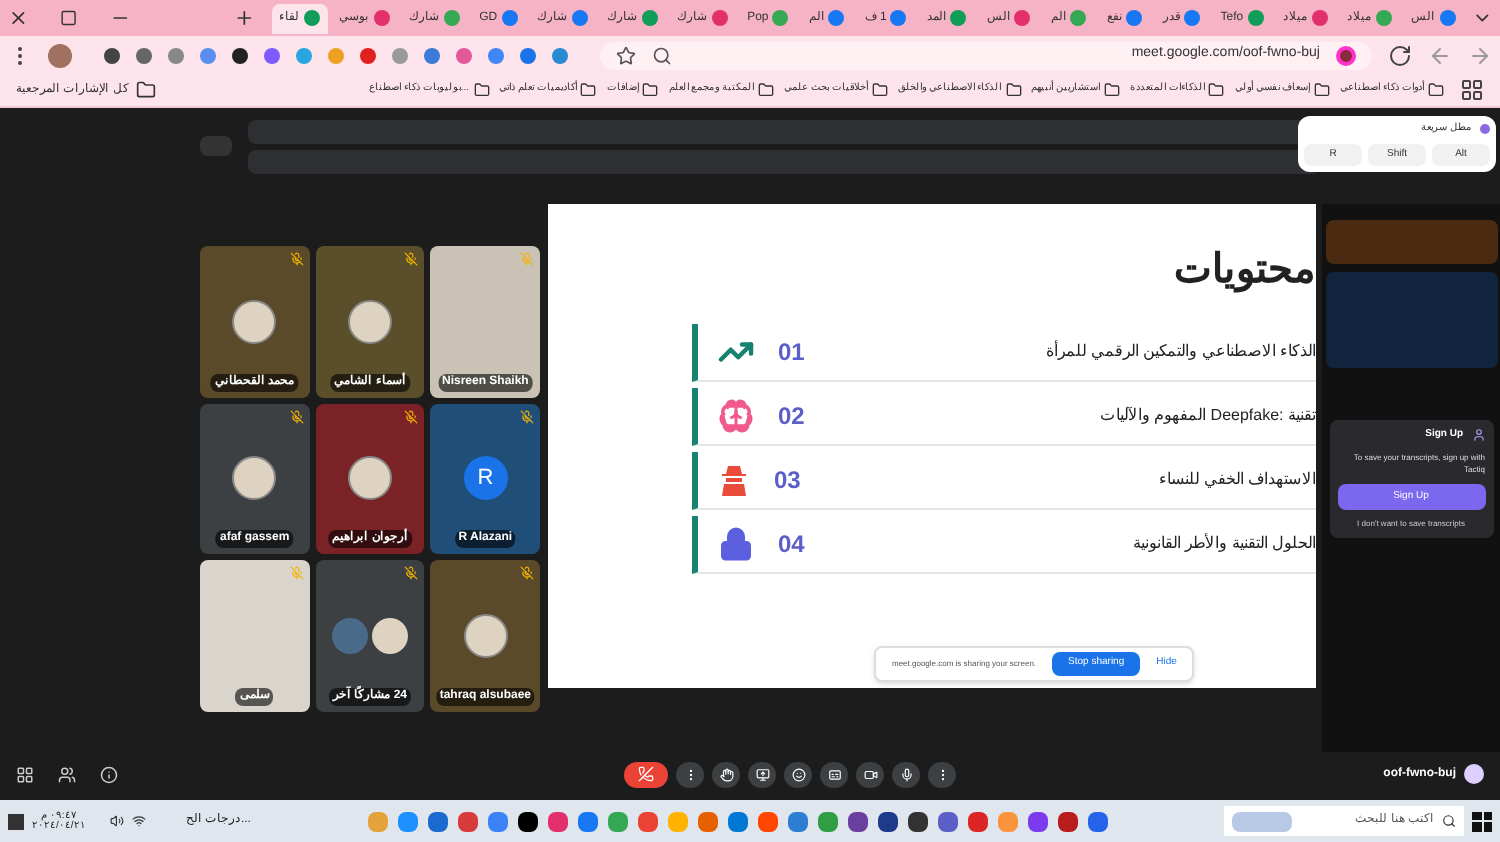  I want to click on item-text: تقنية :Deepfake المفهوم والآليات, so click(1207, 416).